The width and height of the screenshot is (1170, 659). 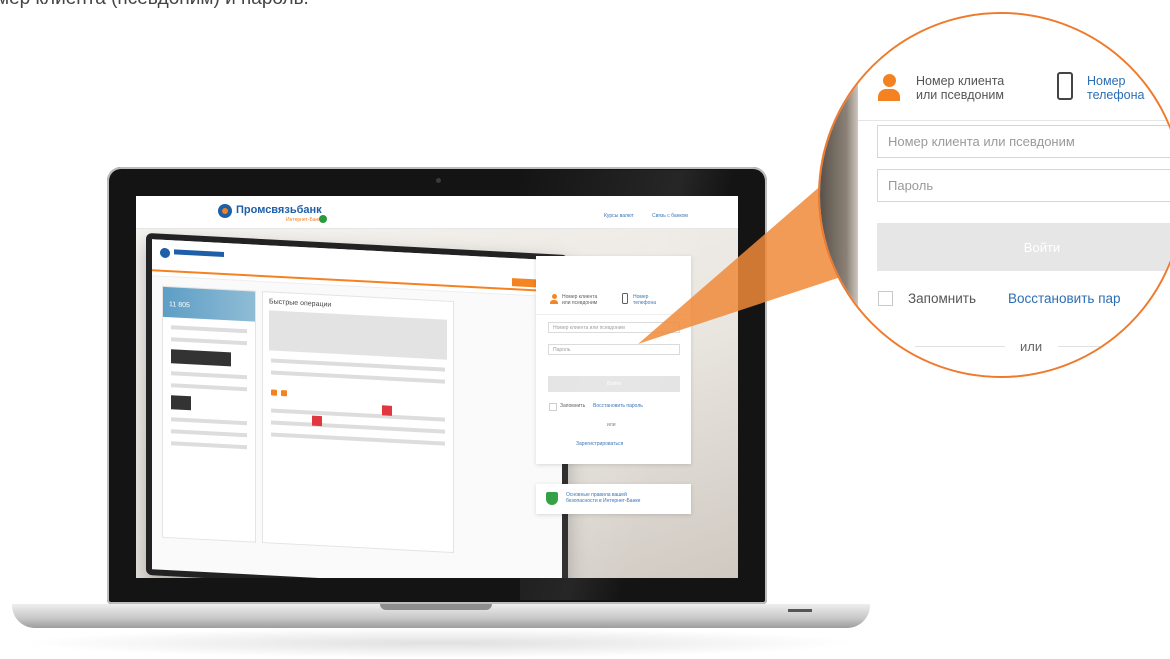 I want to click on page-caption: мер клиента (псевдоним) и пароль., so click(x=154, y=5).